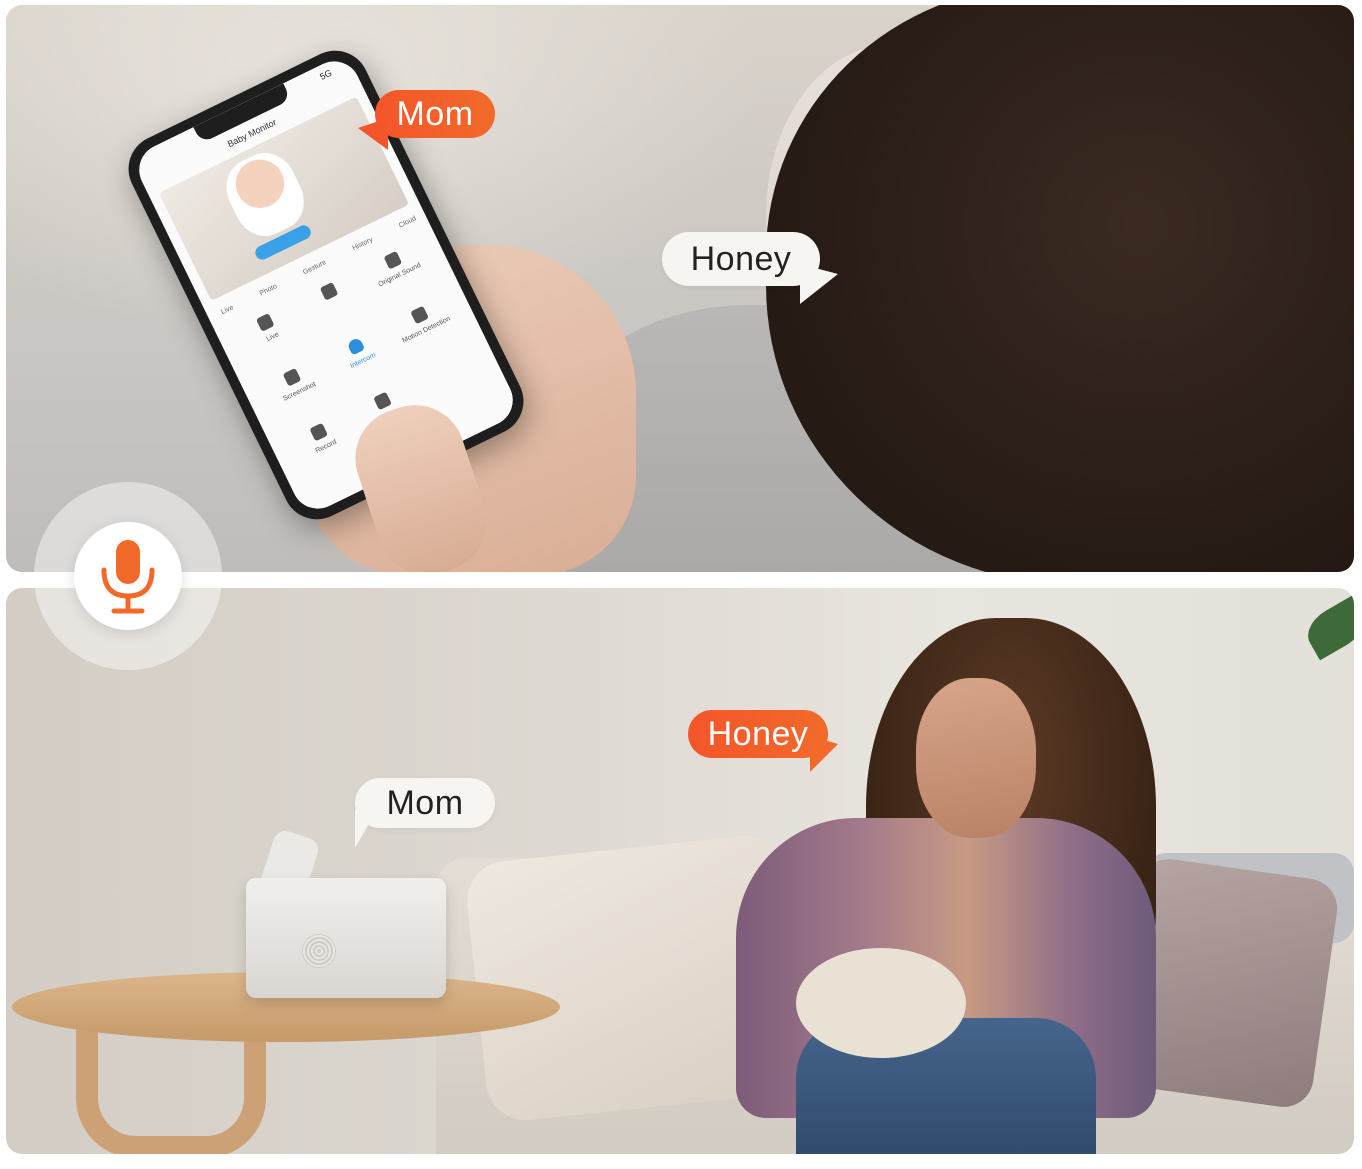  I want to click on tab-cloud: Cloud, so click(408, 222).